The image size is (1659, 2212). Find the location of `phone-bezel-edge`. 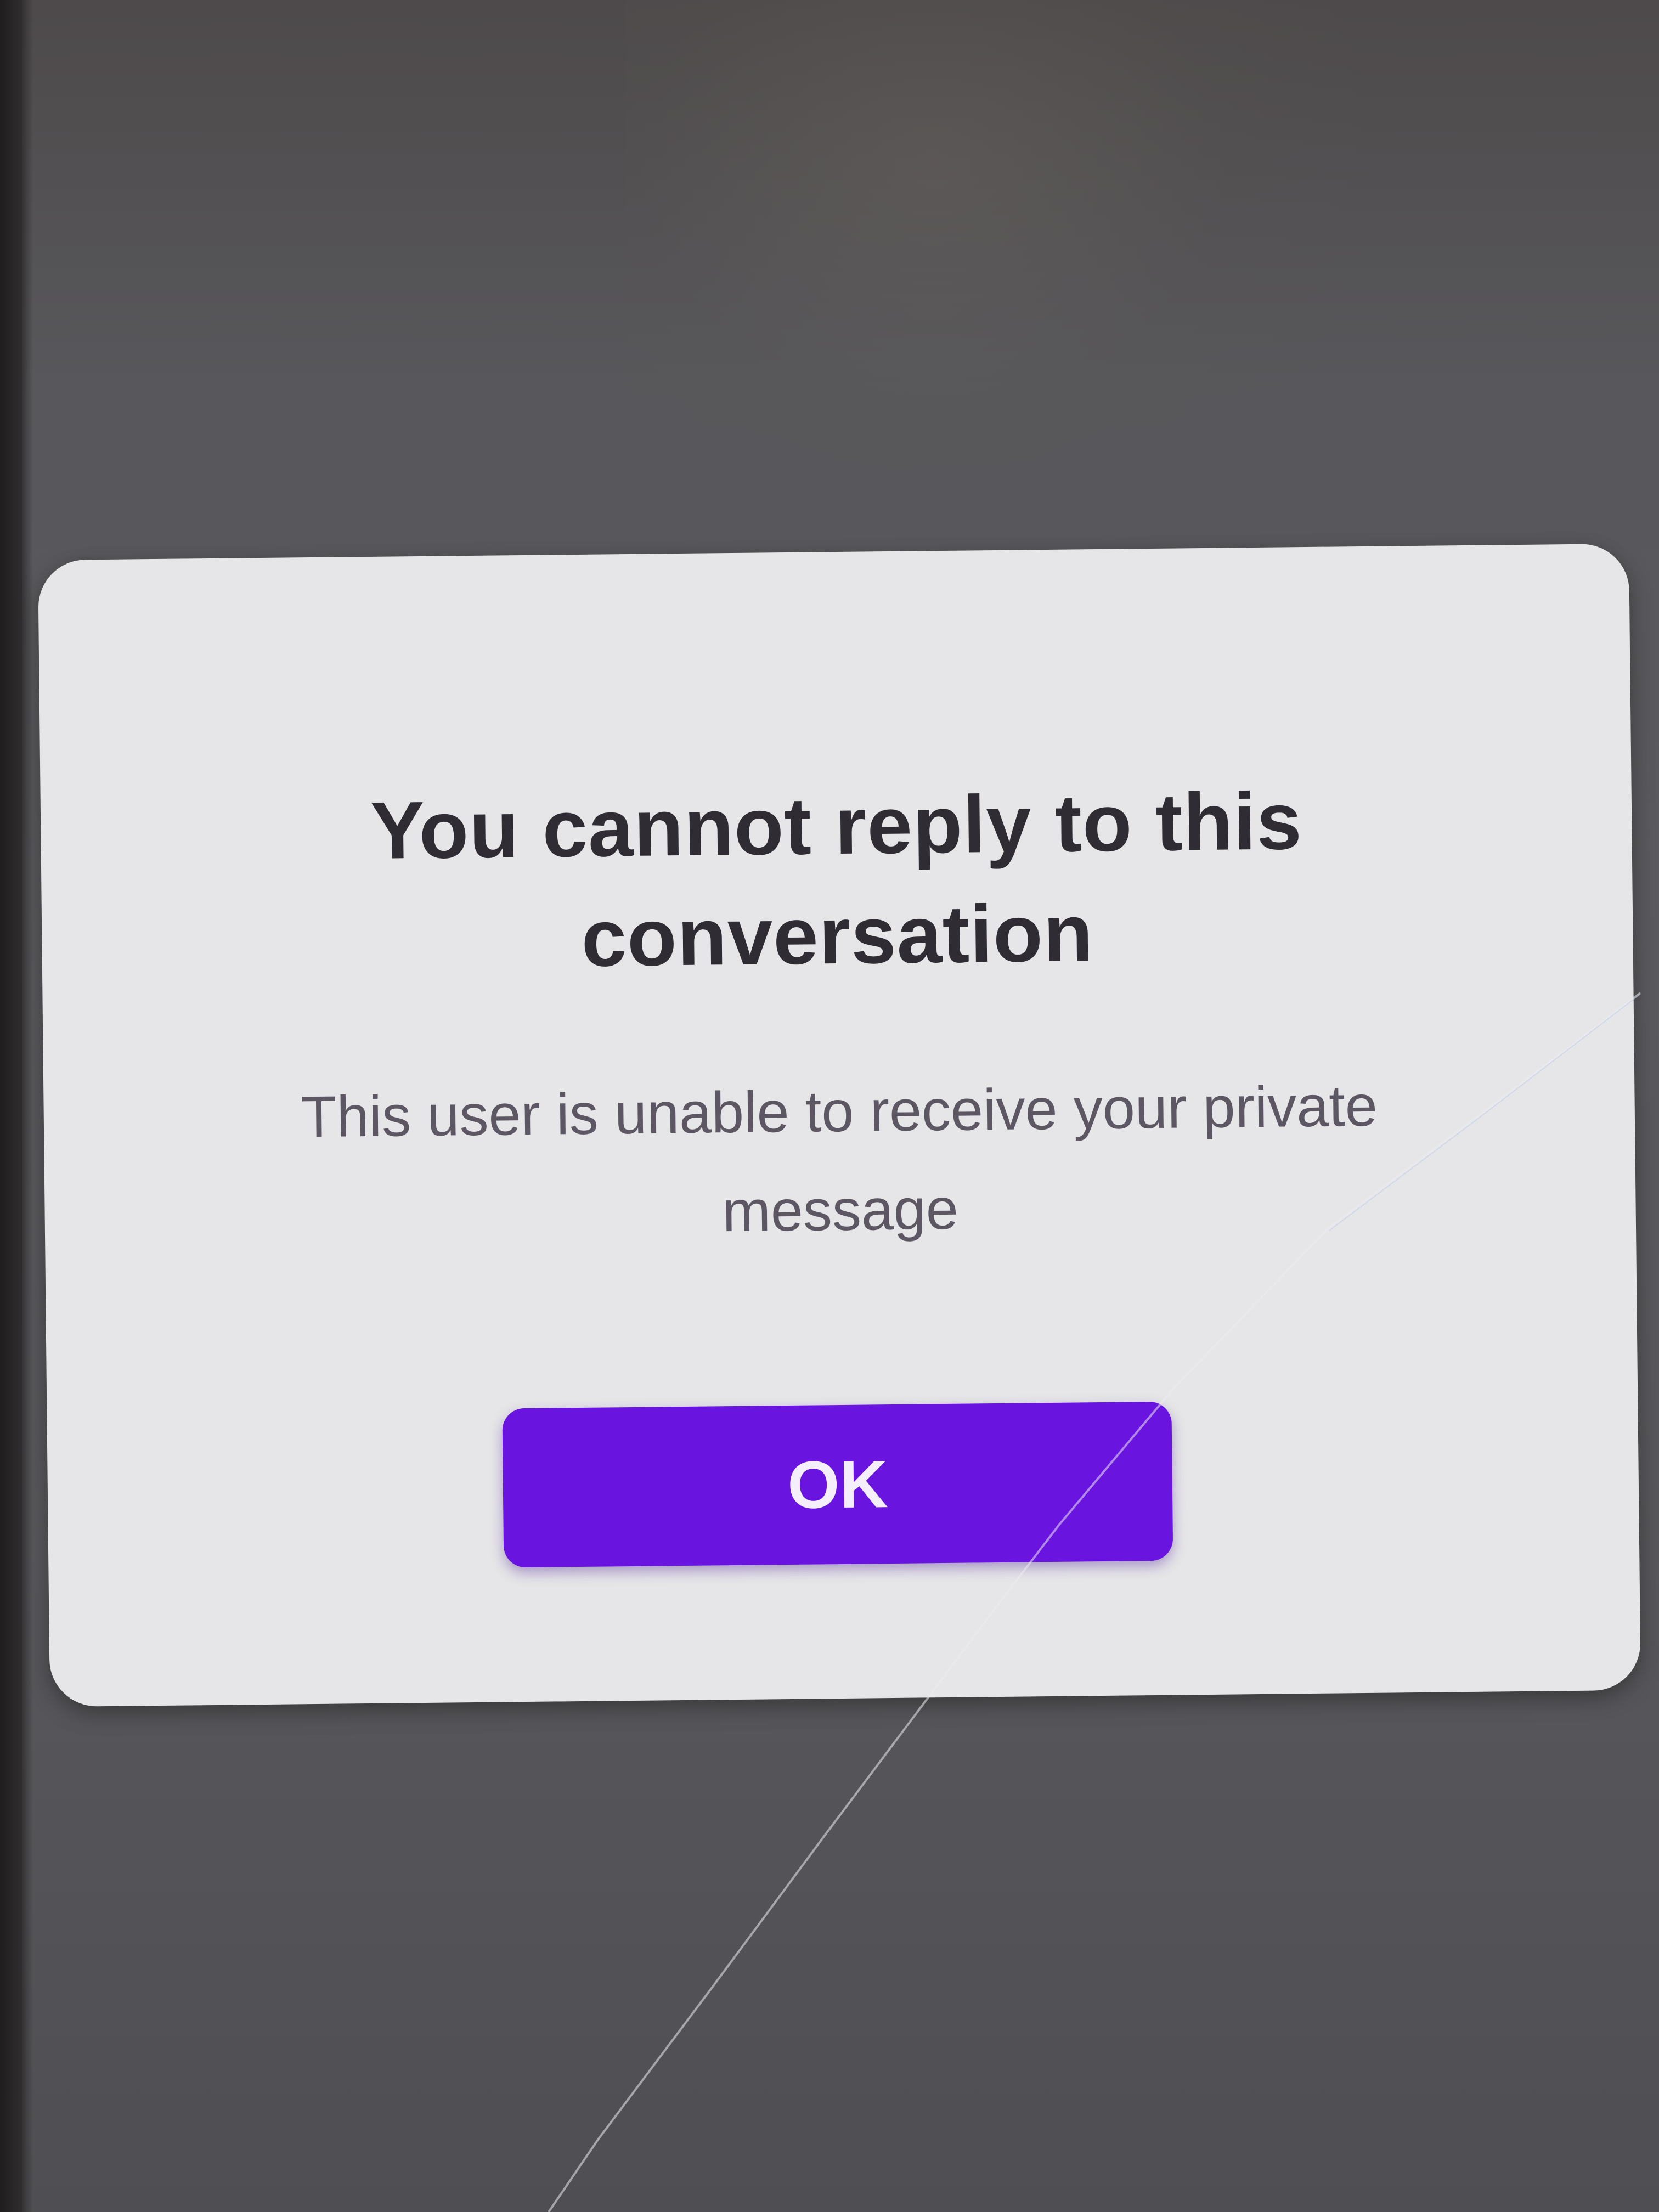

phone-bezel-edge is located at coordinates (16, 1106).